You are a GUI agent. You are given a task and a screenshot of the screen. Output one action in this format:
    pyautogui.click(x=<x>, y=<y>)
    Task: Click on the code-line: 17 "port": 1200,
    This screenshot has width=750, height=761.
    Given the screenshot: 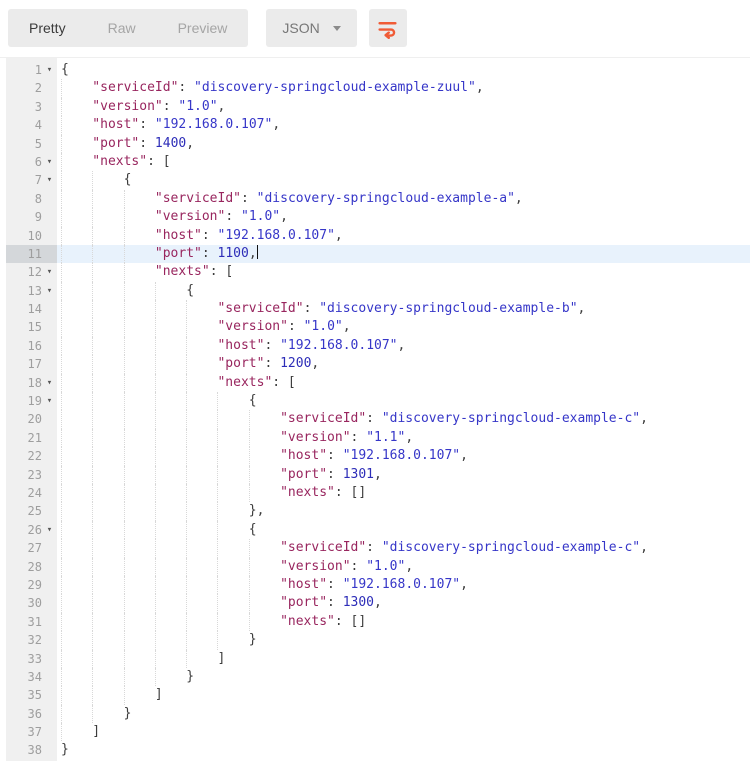 What is the action you would take?
    pyautogui.click(x=378, y=364)
    